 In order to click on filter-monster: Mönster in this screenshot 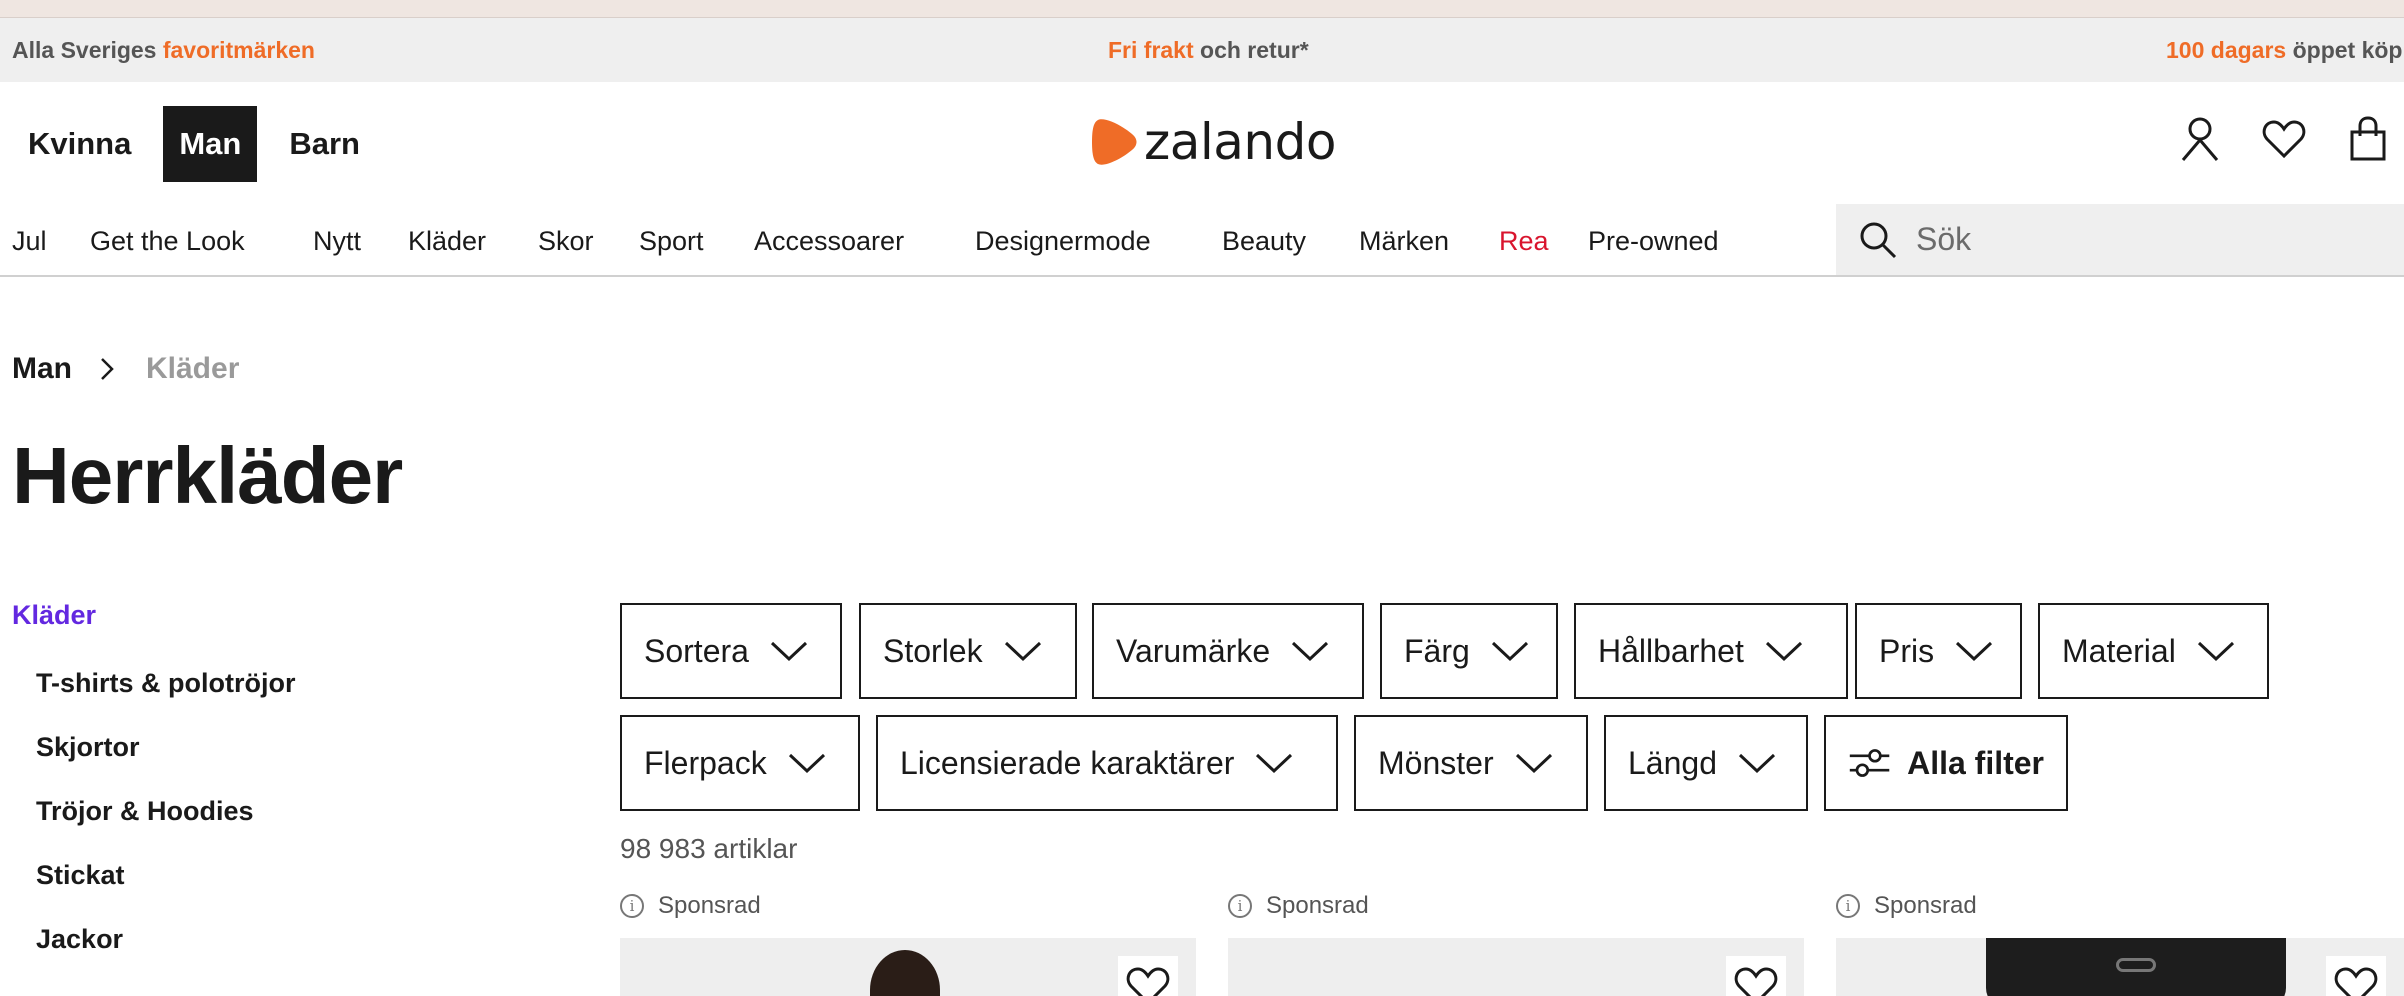, I will do `click(1471, 763)`.